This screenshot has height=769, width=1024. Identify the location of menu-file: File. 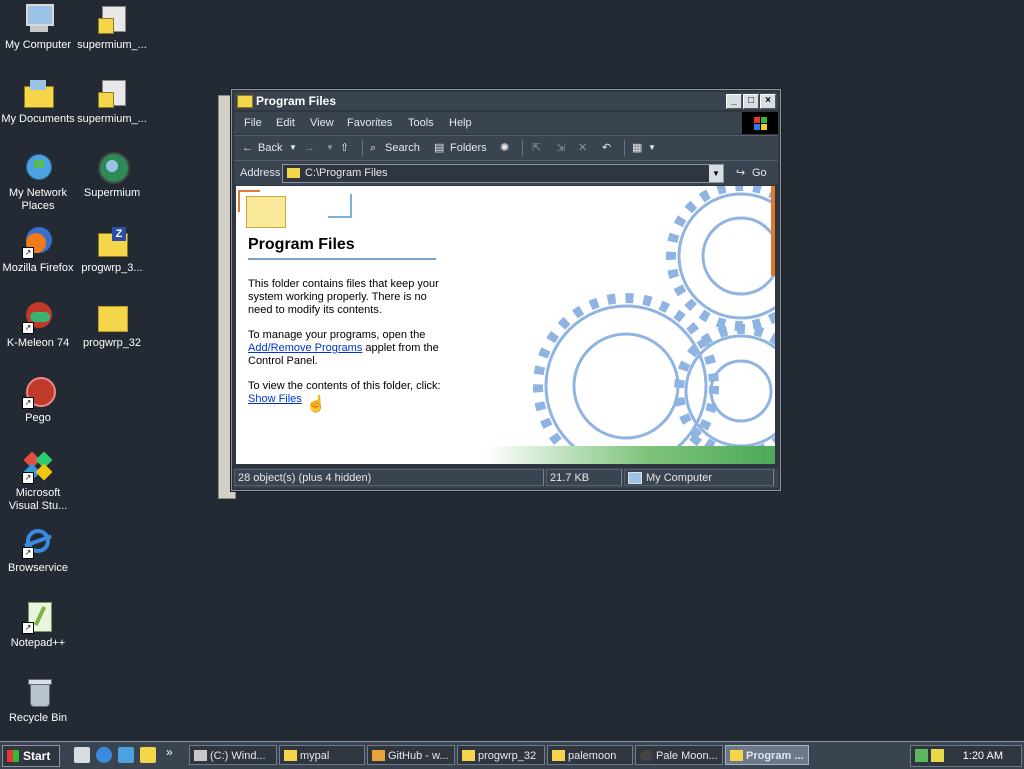
(253, 123).